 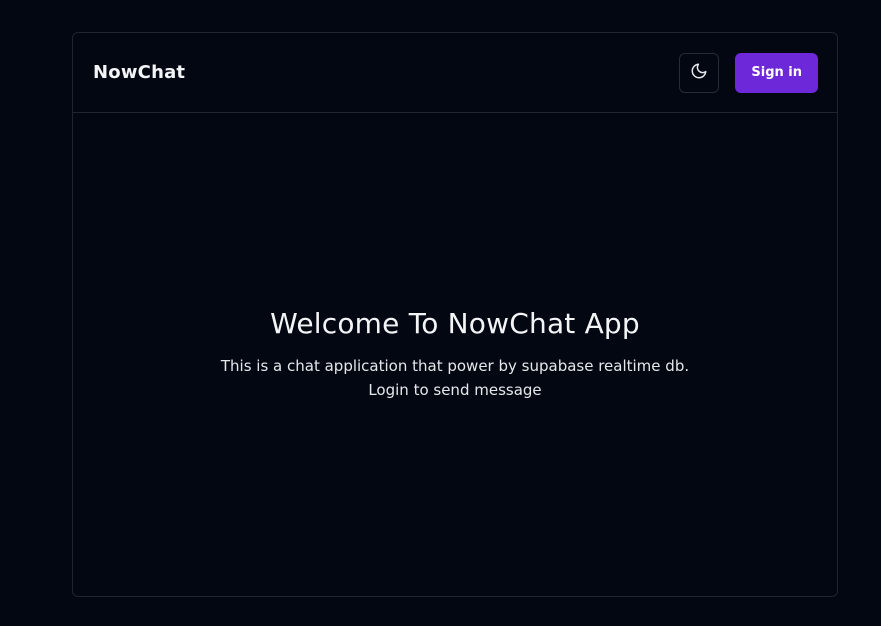 I want to click on moon-icon, so click(x=699, y=73).